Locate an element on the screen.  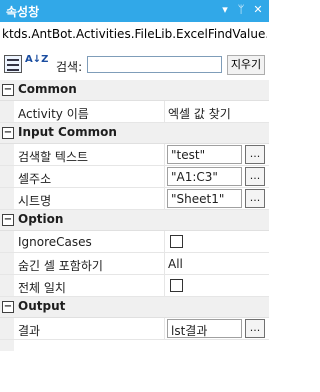
property-name: 숨긴 셀 포함하기 is located at coordinates (60, 266).